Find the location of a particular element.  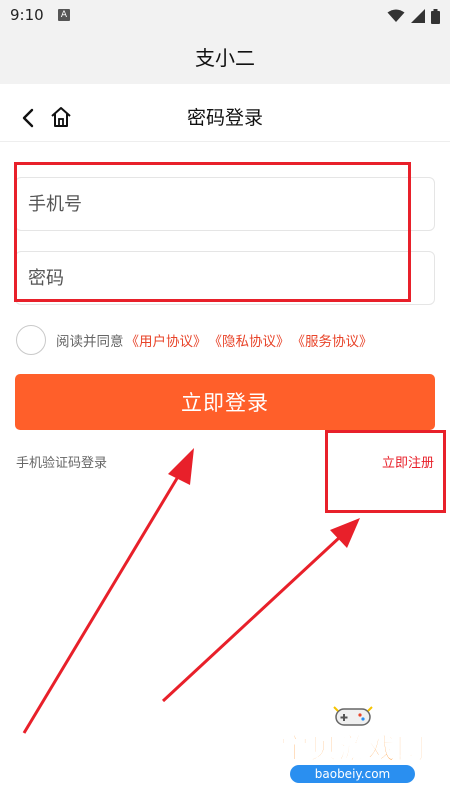

watermark-text: 宝贝游戏网 is located at coordinates (353, 749).